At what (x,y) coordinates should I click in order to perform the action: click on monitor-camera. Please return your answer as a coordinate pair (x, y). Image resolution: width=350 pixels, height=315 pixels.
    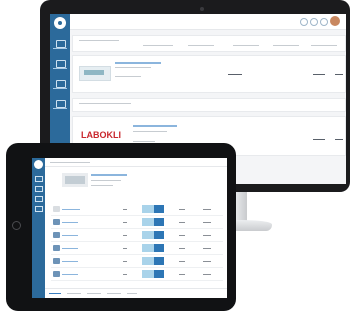
    Looking at the image, I should click on (202, 9).